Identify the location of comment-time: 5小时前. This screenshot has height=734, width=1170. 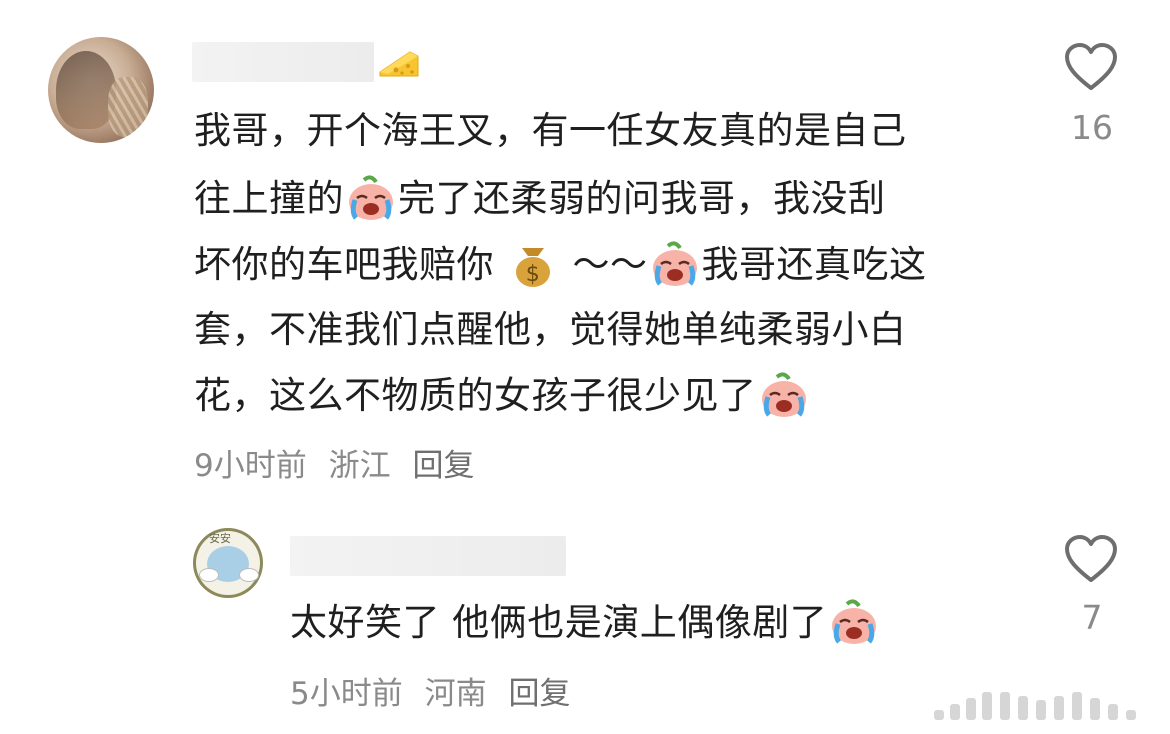
(346, 694).